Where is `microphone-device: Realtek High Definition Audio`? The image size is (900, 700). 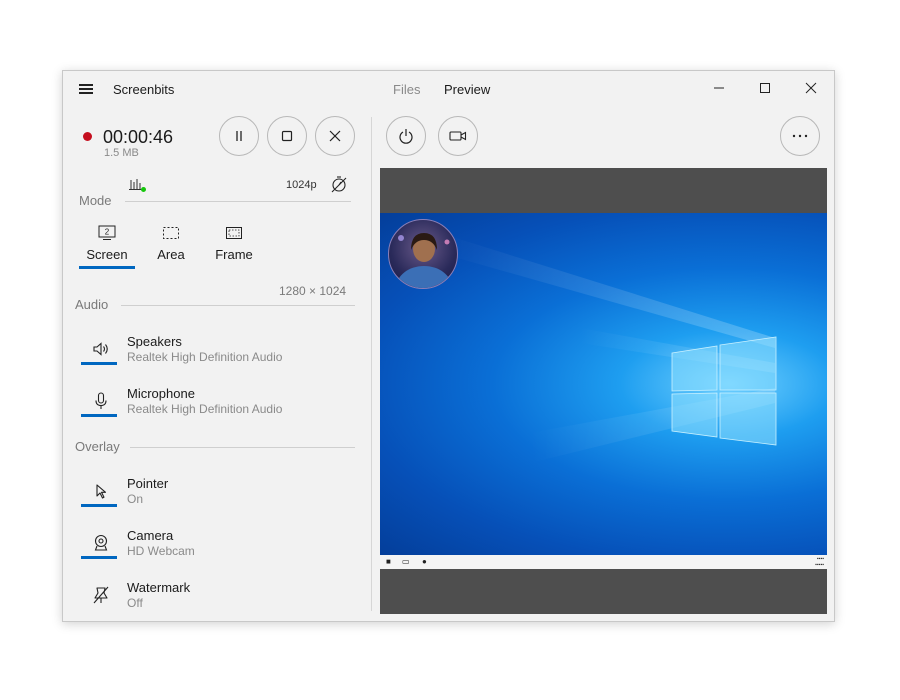
microphone-device: Realtek High Definition Audio is located at coordinates (205, 409).